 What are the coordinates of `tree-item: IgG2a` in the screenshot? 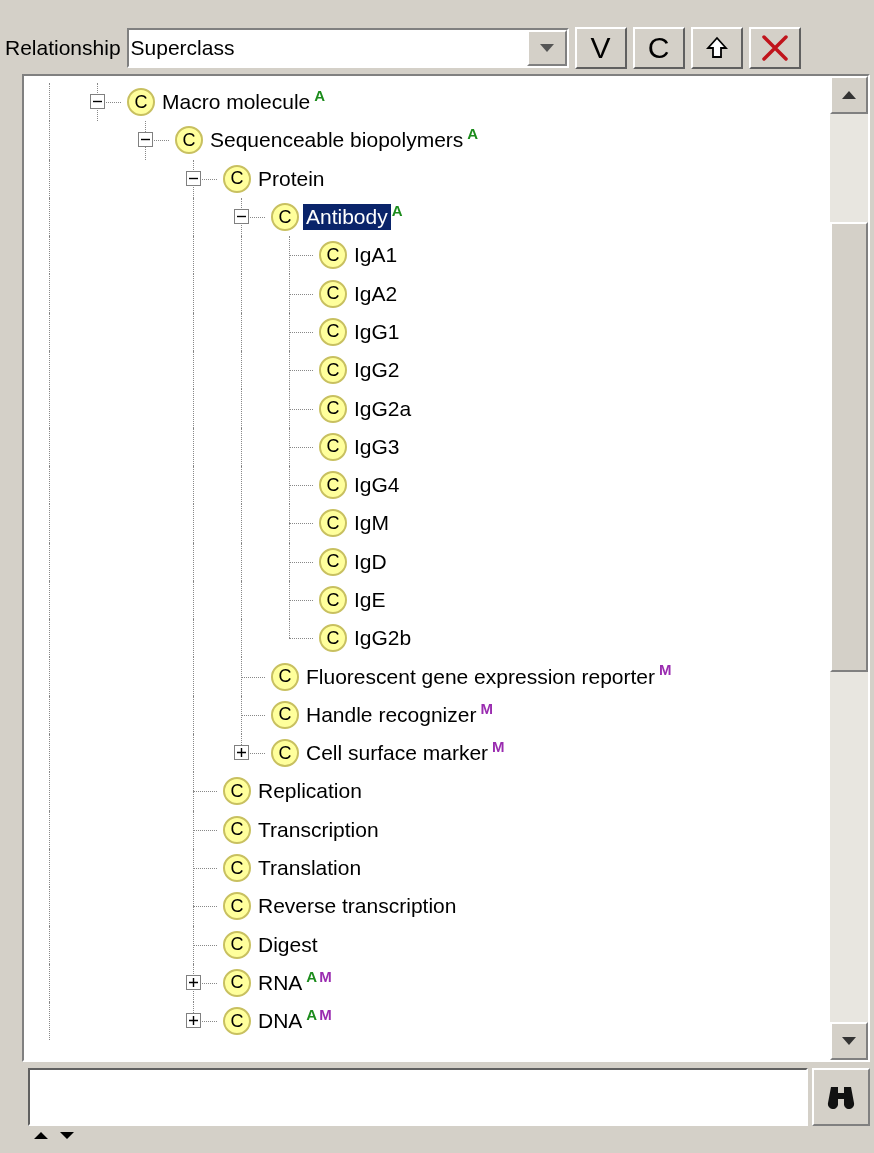 It's located at (383, 408).